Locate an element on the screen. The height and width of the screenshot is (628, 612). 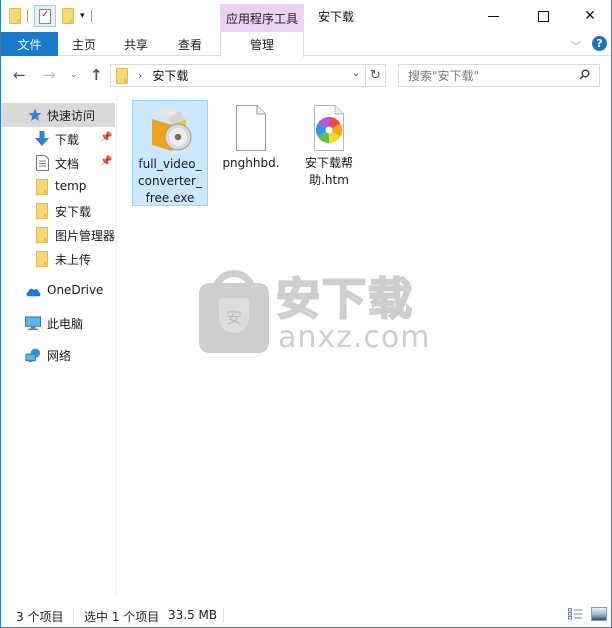
breadcrumb-current-folder: 安下载 is located at coordinates (170, 75).